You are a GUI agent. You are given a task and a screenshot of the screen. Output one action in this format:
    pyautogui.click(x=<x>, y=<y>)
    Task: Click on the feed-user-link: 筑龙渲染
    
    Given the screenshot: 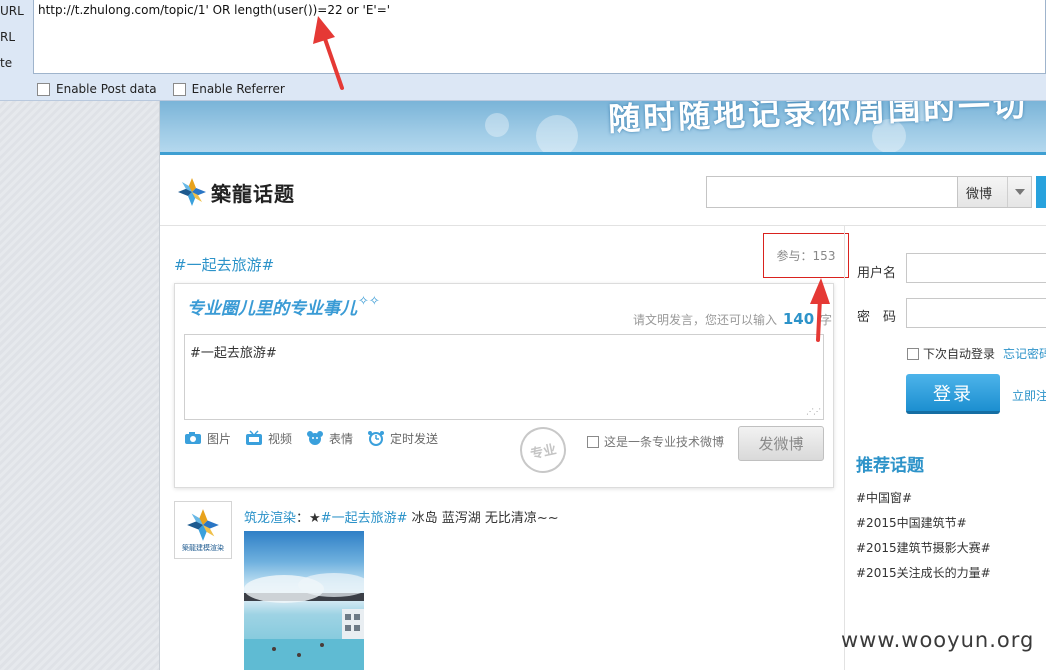 What is the action you would take?
    pyautogui.click(x=270, y=518)
    